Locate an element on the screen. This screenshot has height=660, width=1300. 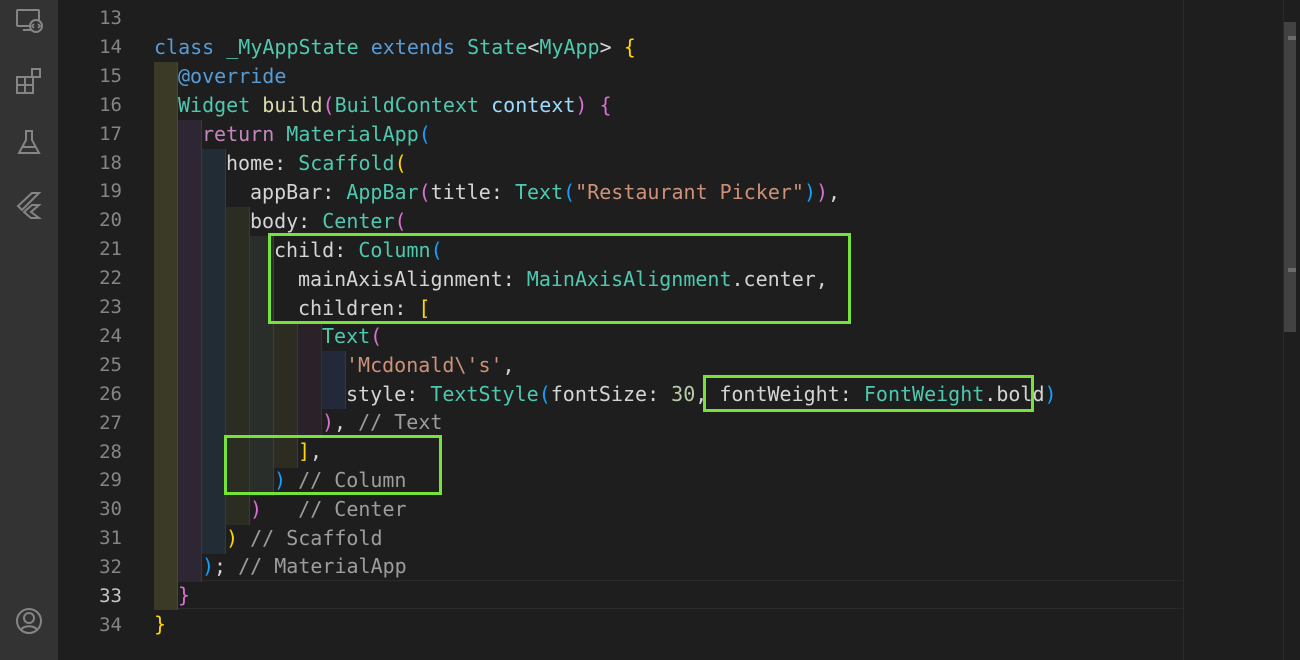
code-line-20: body: Center( is located at coordinates (328, 221).